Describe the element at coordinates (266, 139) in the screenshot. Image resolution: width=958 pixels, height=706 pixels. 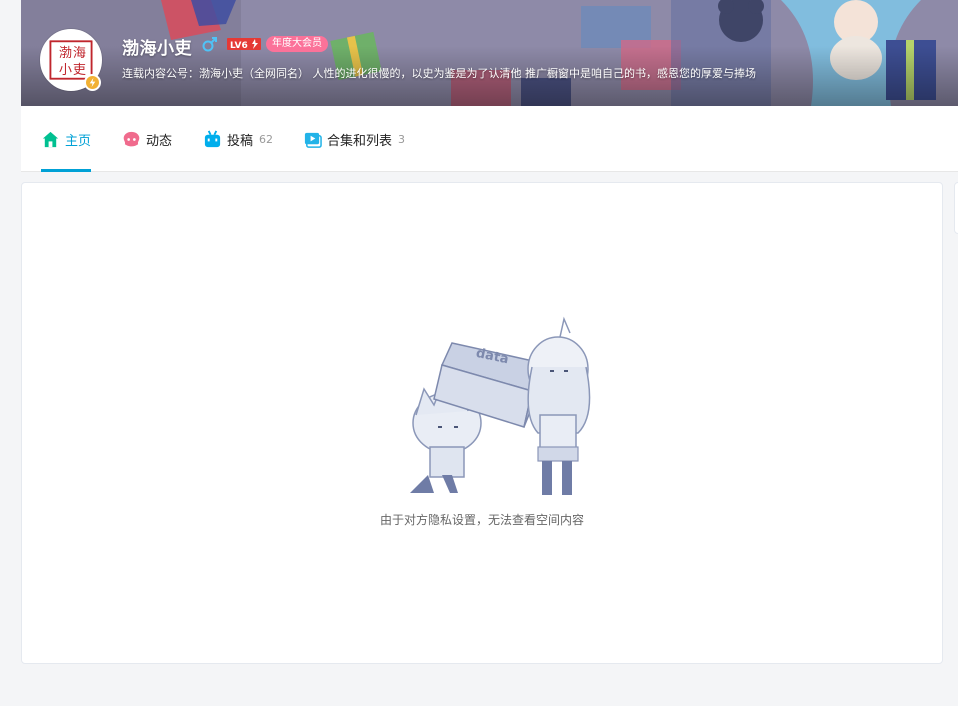
I see `tab-count: 62` at that location.